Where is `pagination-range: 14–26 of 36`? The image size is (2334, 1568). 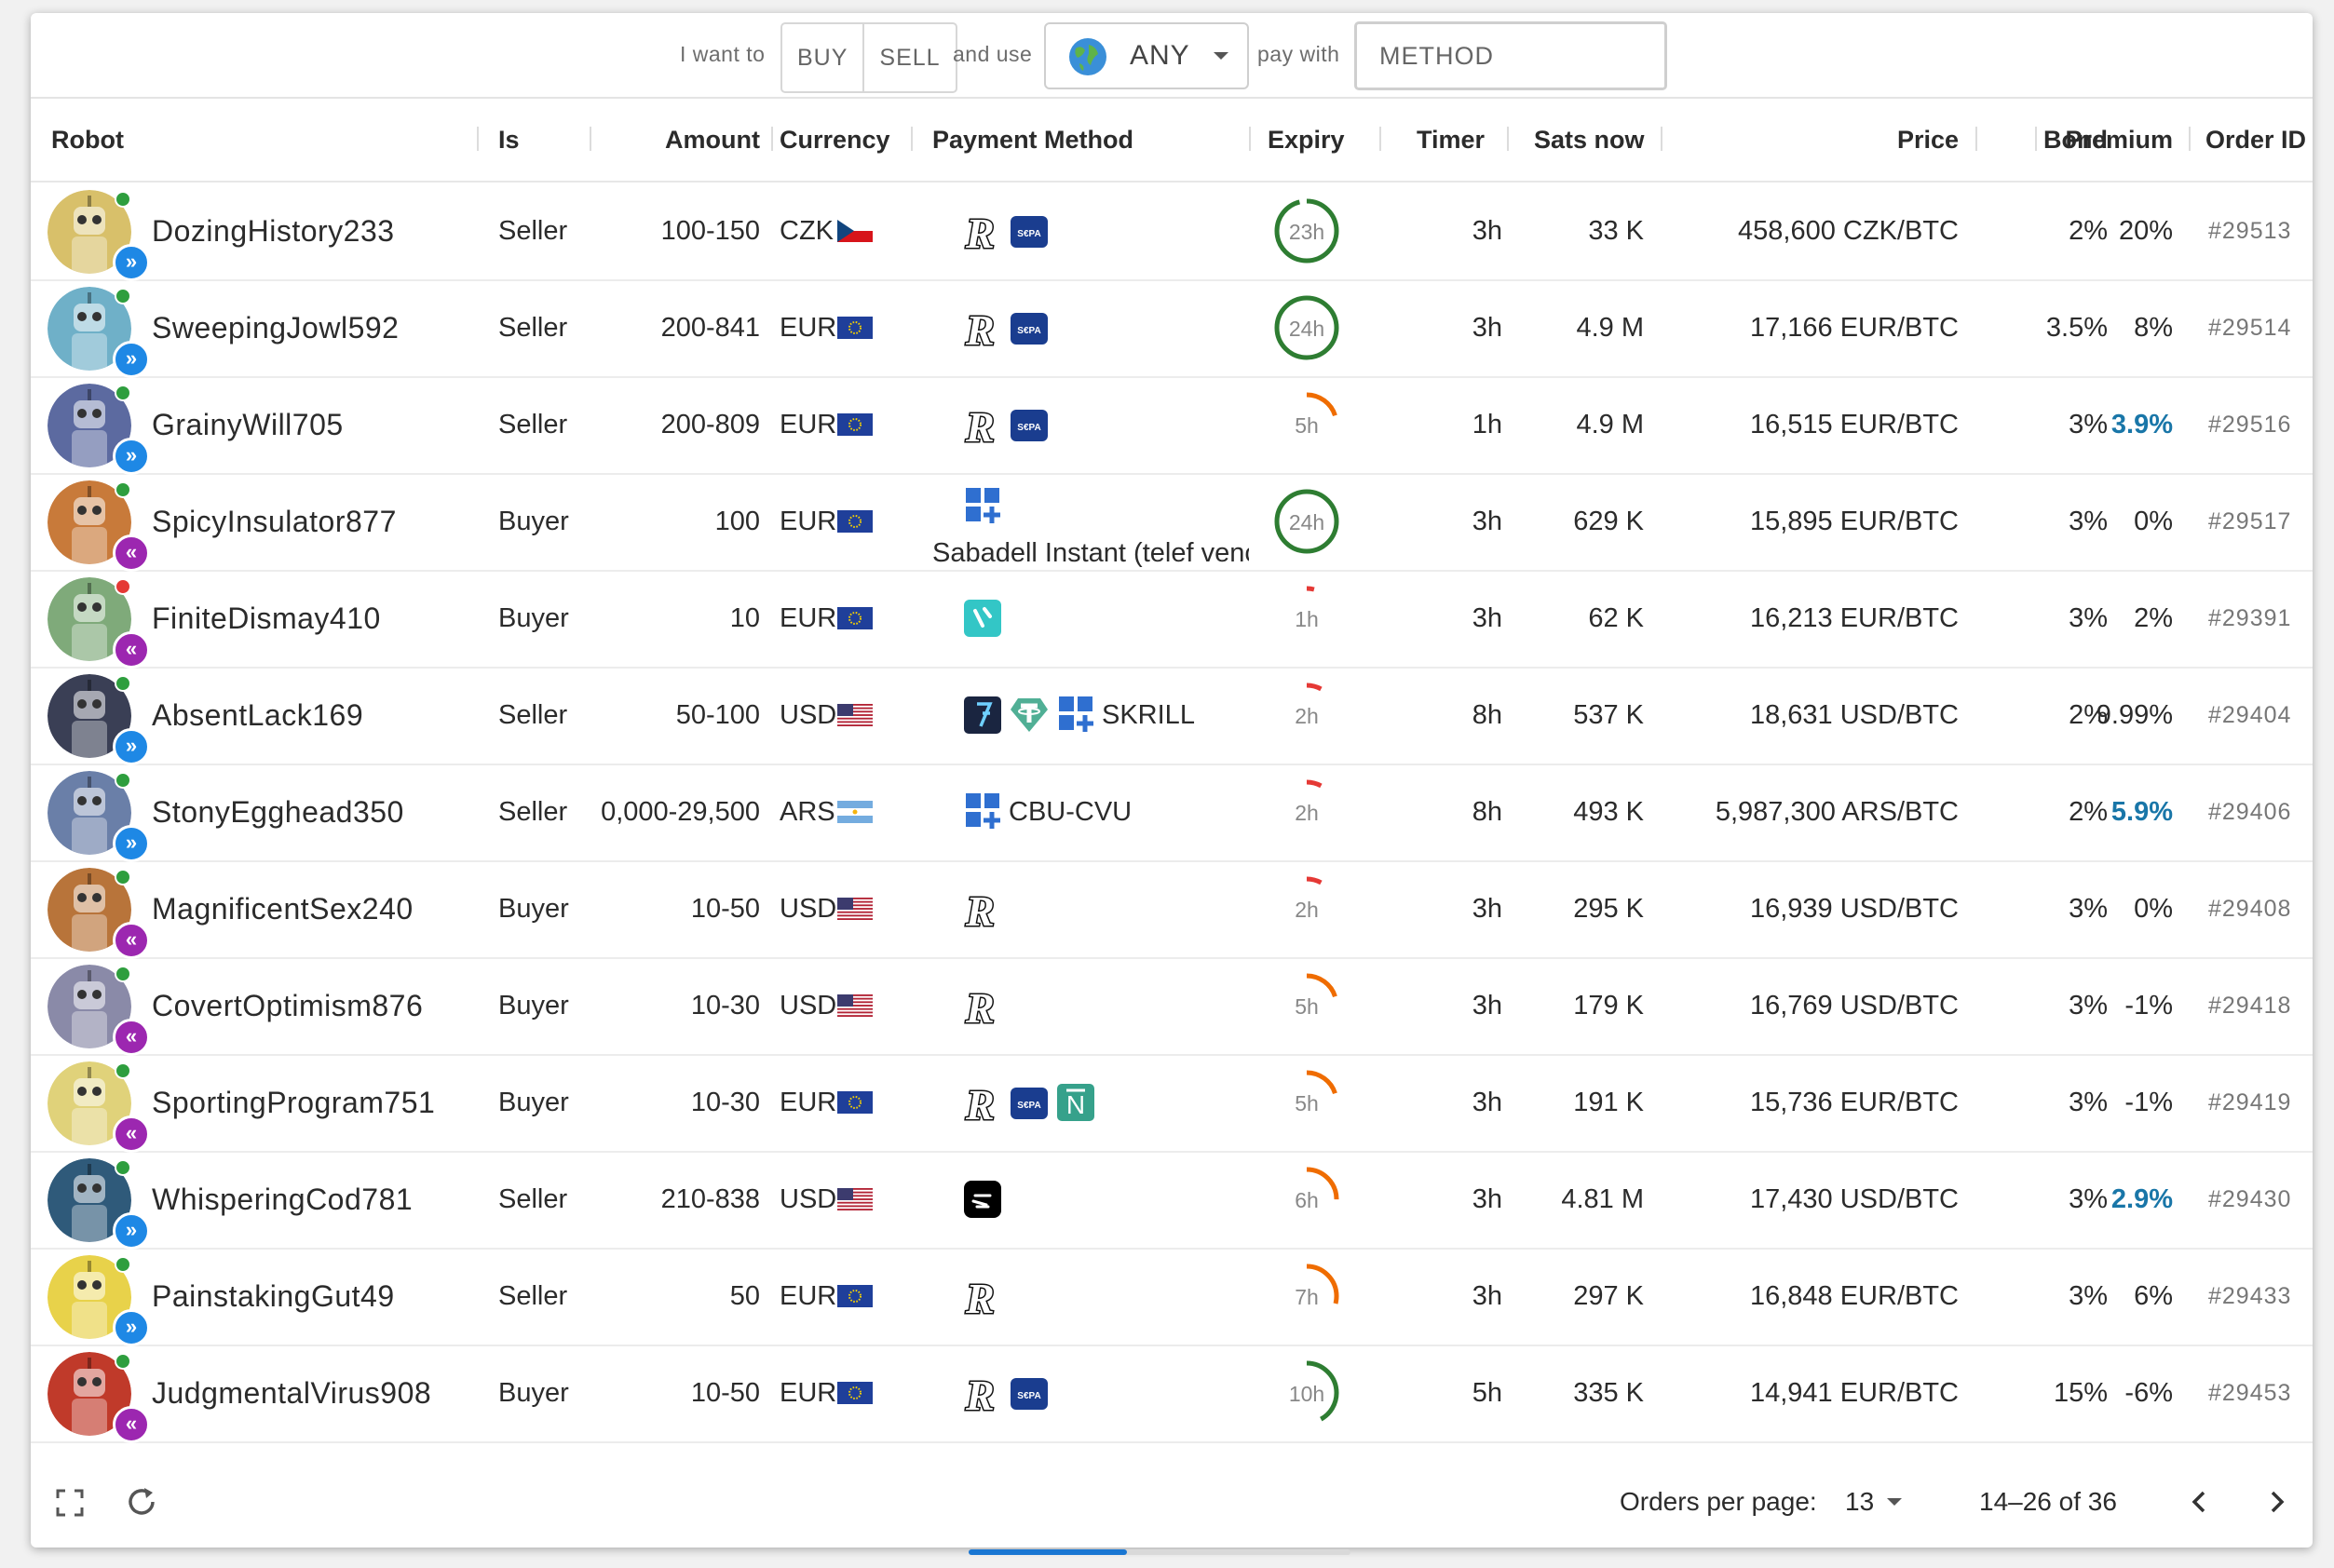
pagination-range: 14–26 of 36 is located at coordinates (2048, 1502).